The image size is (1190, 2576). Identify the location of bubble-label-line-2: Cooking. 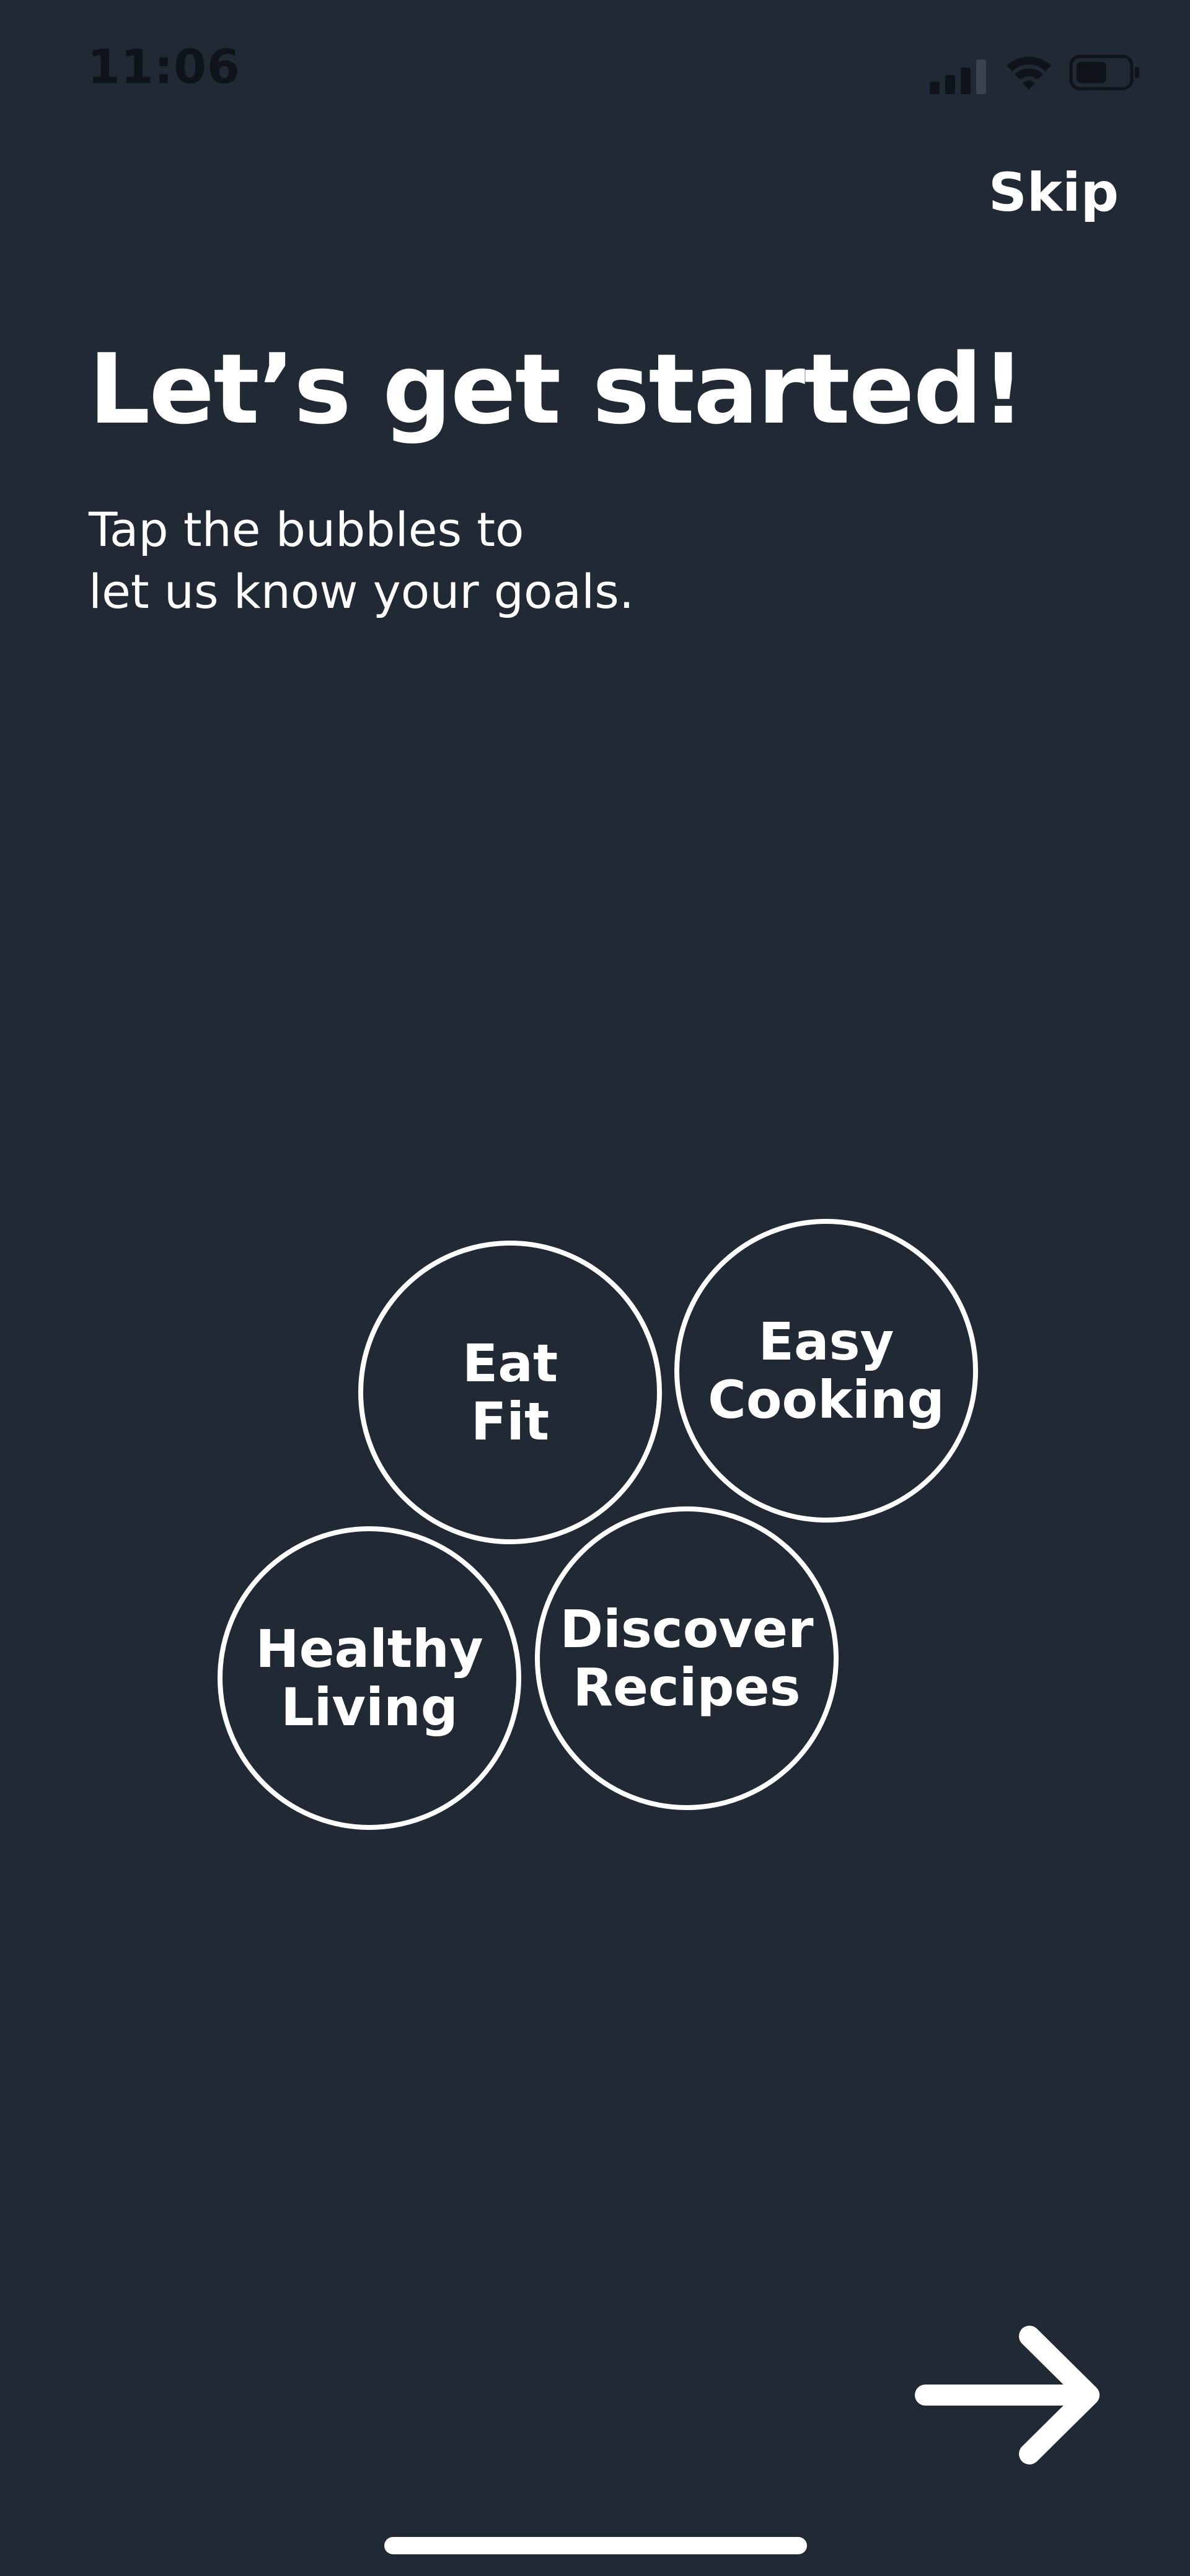
(826, 1400).